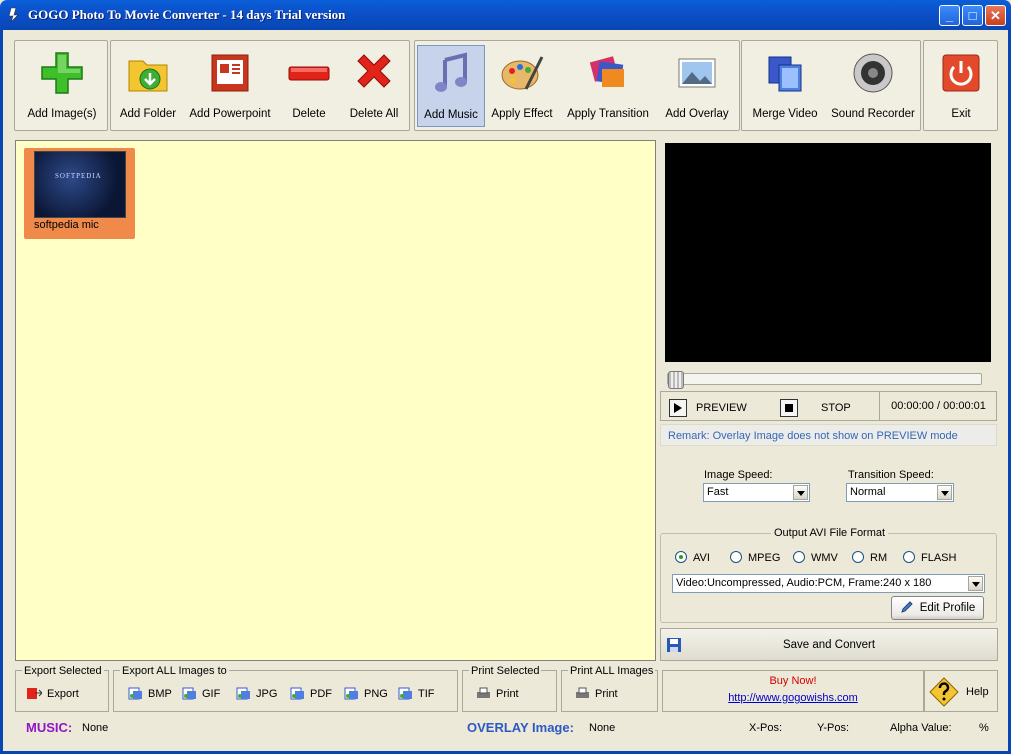 Image resolution: width=1011 pixels, height=754 pixels. What do you see at coordinates (374, 71) in the screenshot?
I see `red-x-icon` at bounding box center [374, 71].